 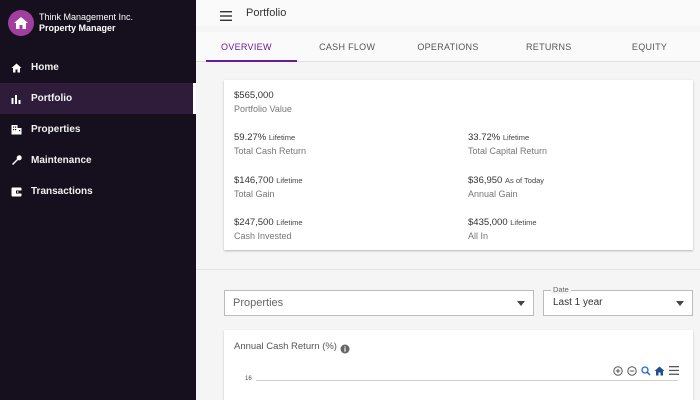 I want to click on metric-annual-gain: $36,950 As of Today Annual Gain, so click(x=506, y=187).